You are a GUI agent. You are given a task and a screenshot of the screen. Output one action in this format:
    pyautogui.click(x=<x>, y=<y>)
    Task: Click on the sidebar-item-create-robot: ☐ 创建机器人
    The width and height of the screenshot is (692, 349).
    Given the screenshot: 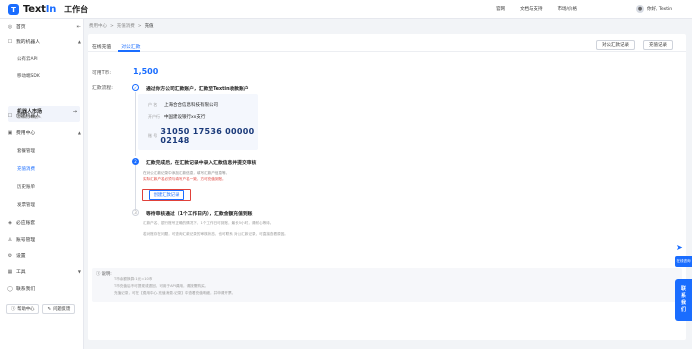 What is the action you would take?
    pyautogui.click(x=44, y=116)
    